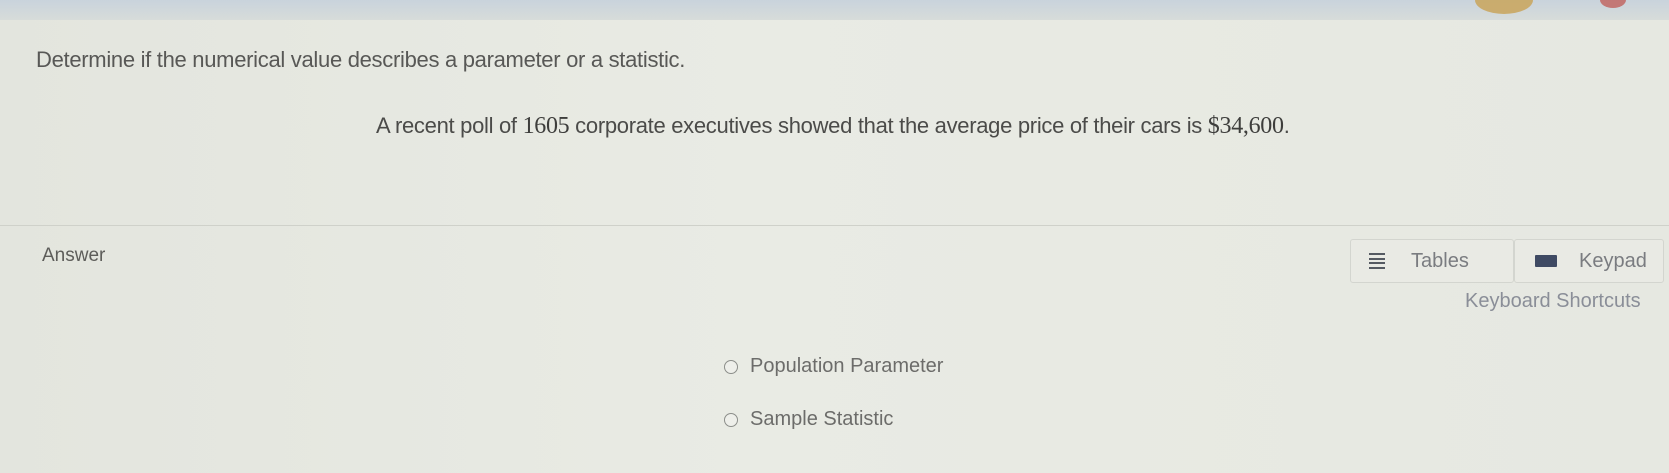  I want to click on problem-text-start: A recent poll of, so click(449, 125).